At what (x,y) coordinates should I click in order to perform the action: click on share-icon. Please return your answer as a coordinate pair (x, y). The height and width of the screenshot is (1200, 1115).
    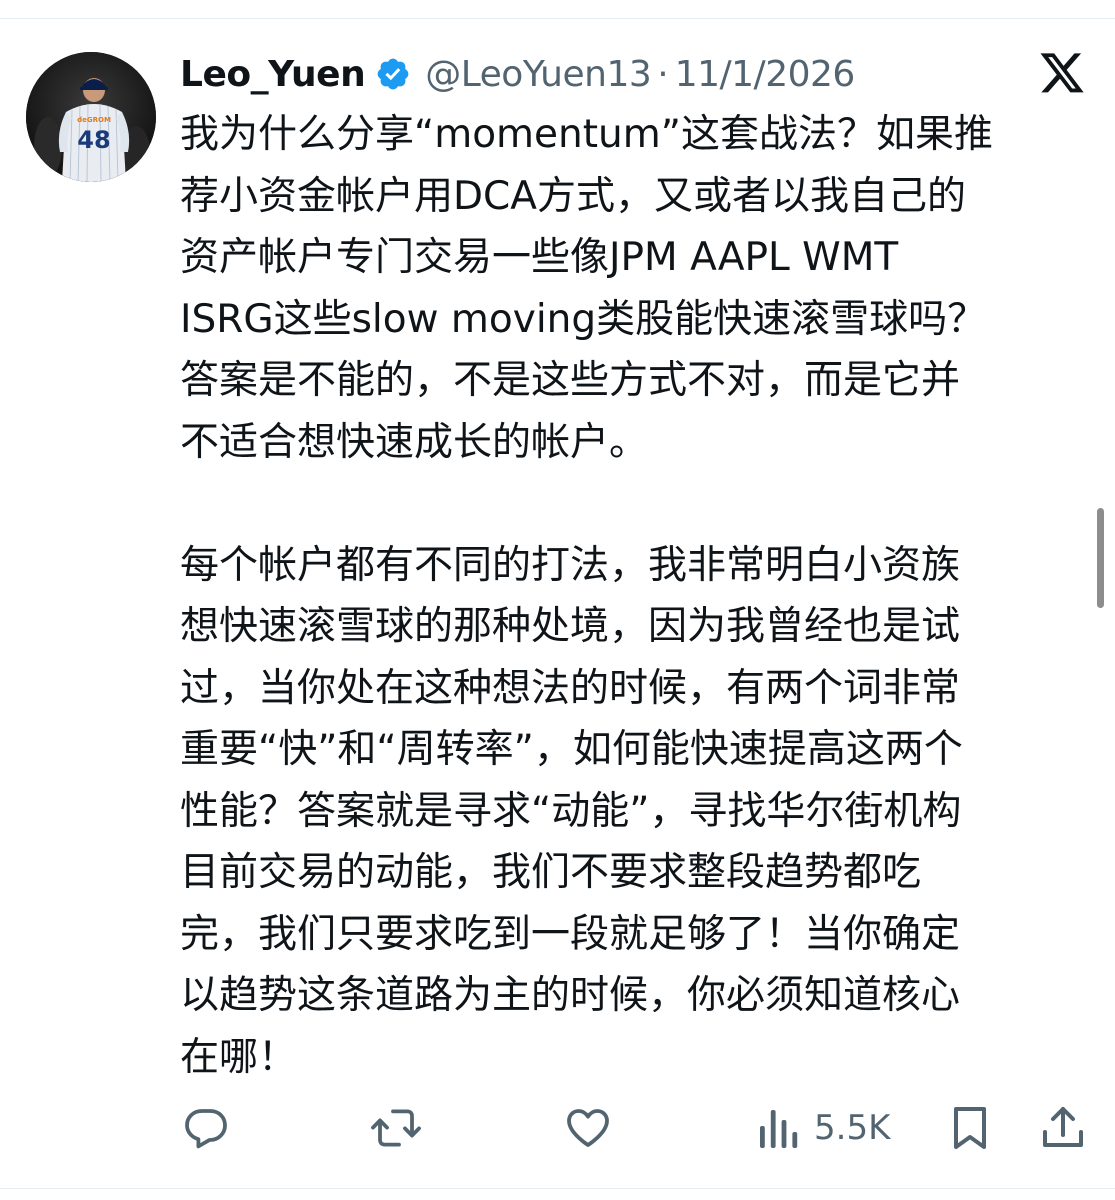
    Looking at the image, I should click on (1063, 1127).